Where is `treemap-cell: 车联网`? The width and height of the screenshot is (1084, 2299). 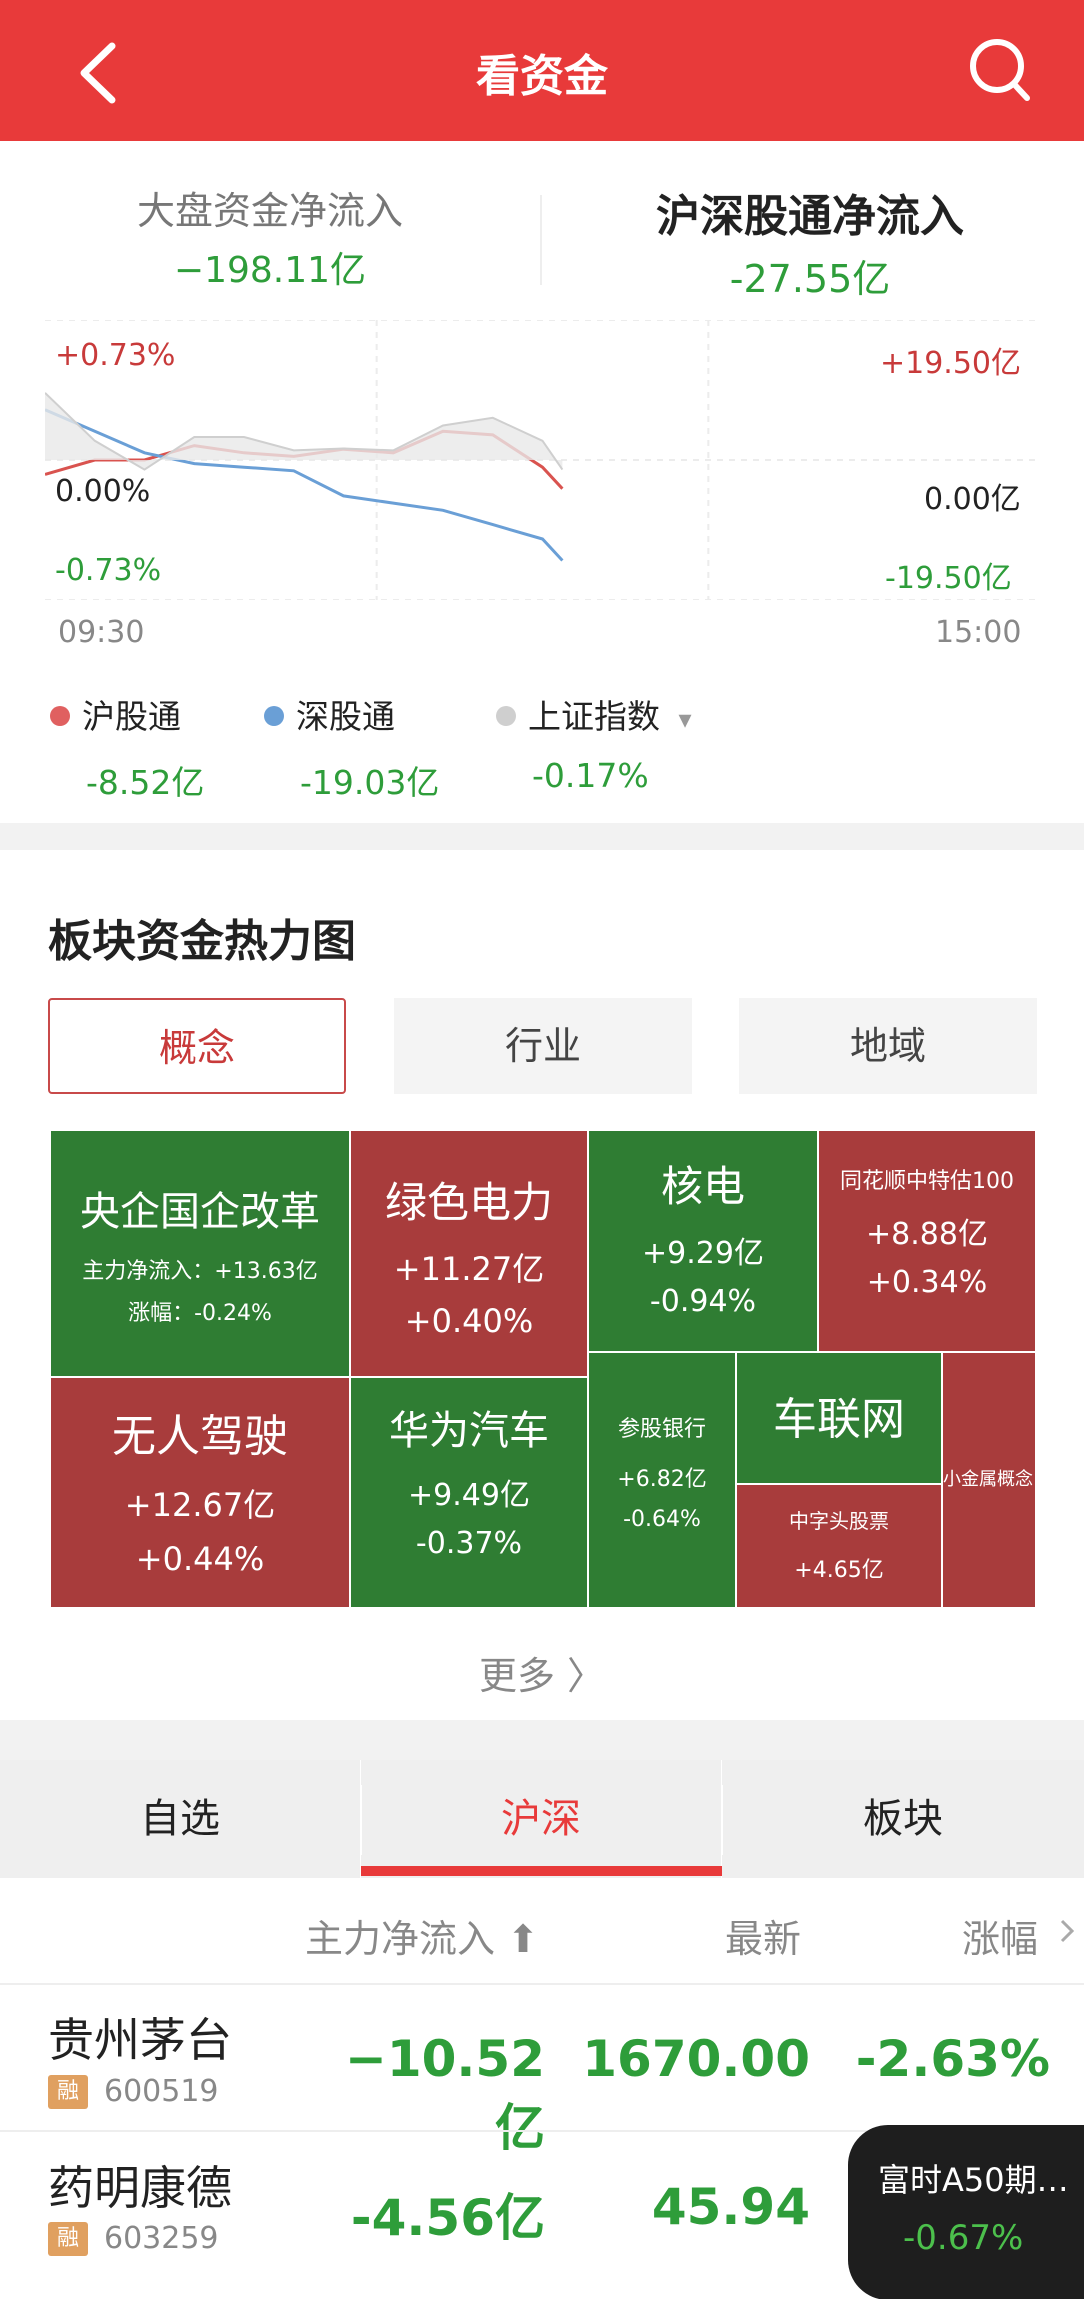
treemap-cell: 车联网 is located at coordinates (839, 1418).